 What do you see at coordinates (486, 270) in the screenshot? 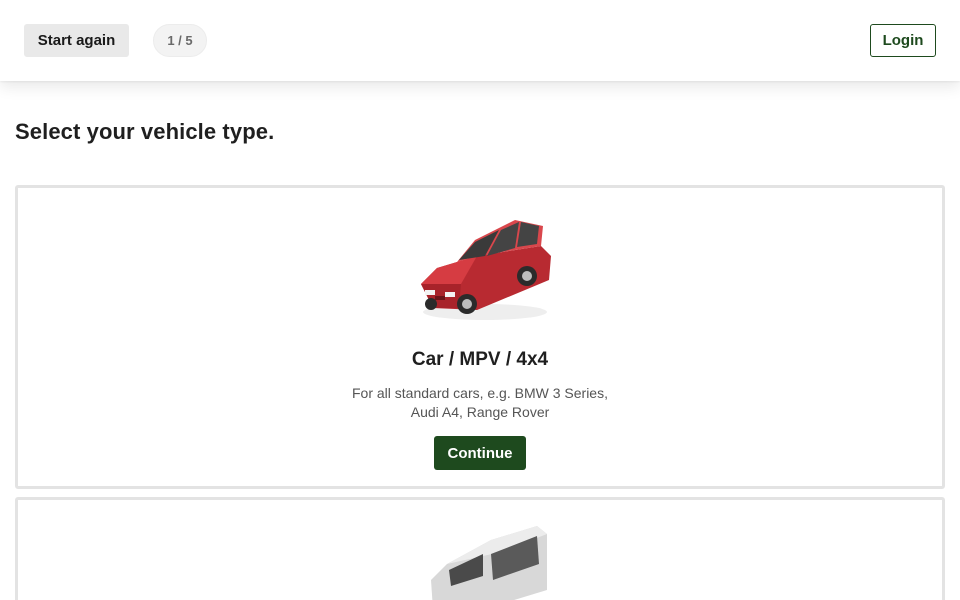
I see `red-car-image` at bounding box center [486, 270].